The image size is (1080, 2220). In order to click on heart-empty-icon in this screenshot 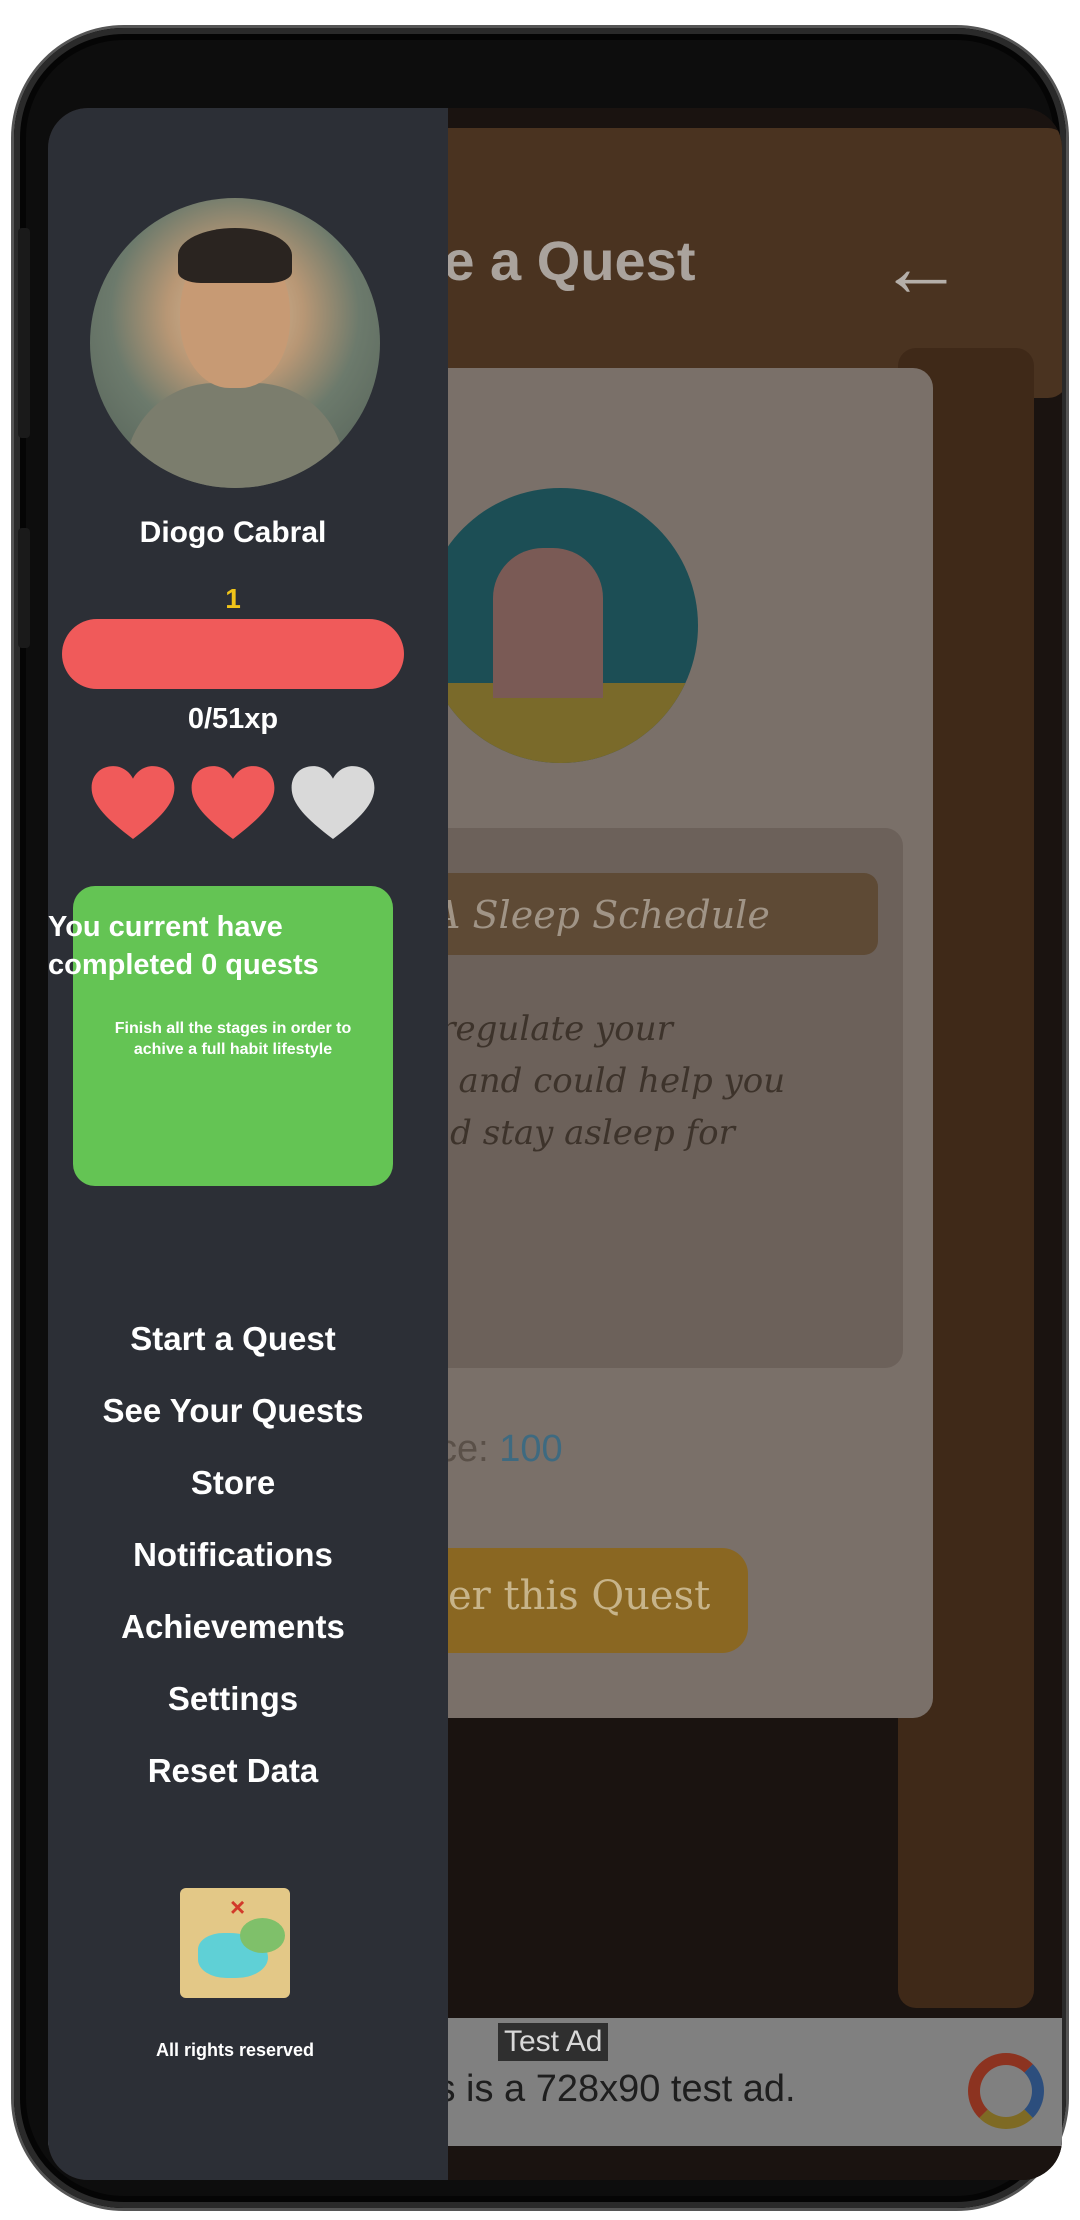, I will do `click(333, 802)`.